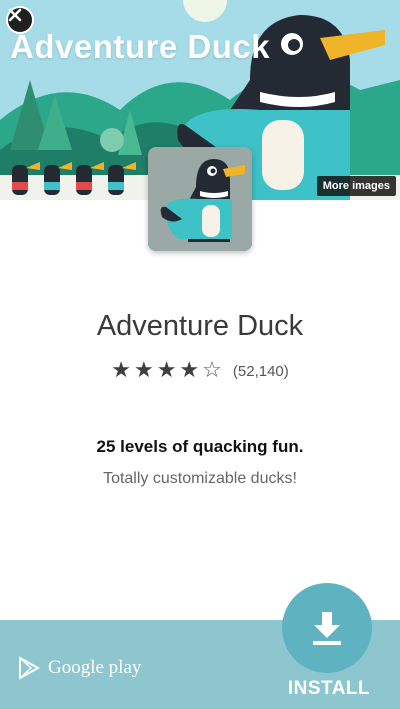 The width and height of the screenshot is (400, 709). Describe the element at coordinates (200, 326) in the screenshot. I see `app-name: Adventure Duck` at that location.